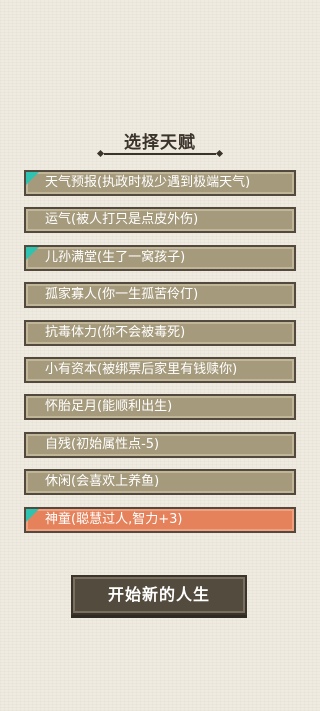  I want to click on talent-item: 休闲(会喜欢上养鱼), so click(160, 482).